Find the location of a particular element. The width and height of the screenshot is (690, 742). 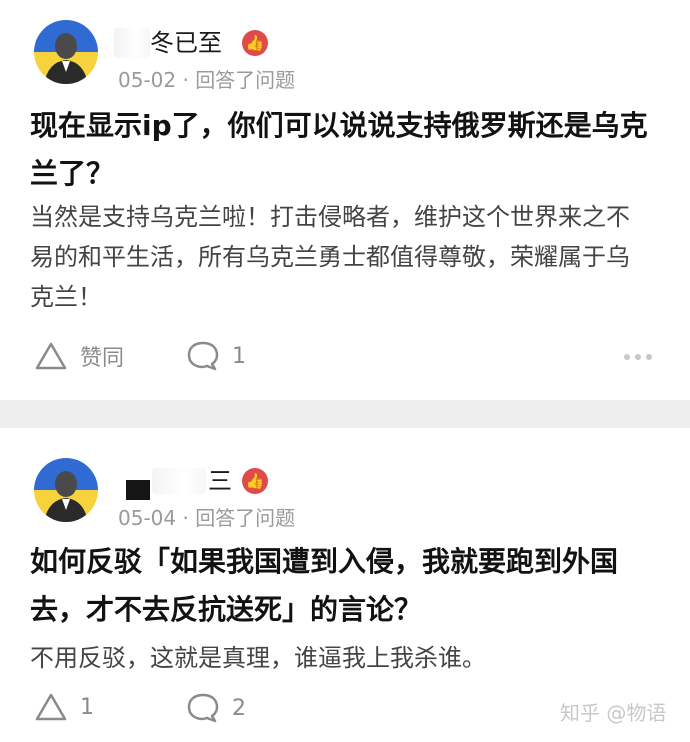

comment-count: 1 is located at coordinates (239, 356).